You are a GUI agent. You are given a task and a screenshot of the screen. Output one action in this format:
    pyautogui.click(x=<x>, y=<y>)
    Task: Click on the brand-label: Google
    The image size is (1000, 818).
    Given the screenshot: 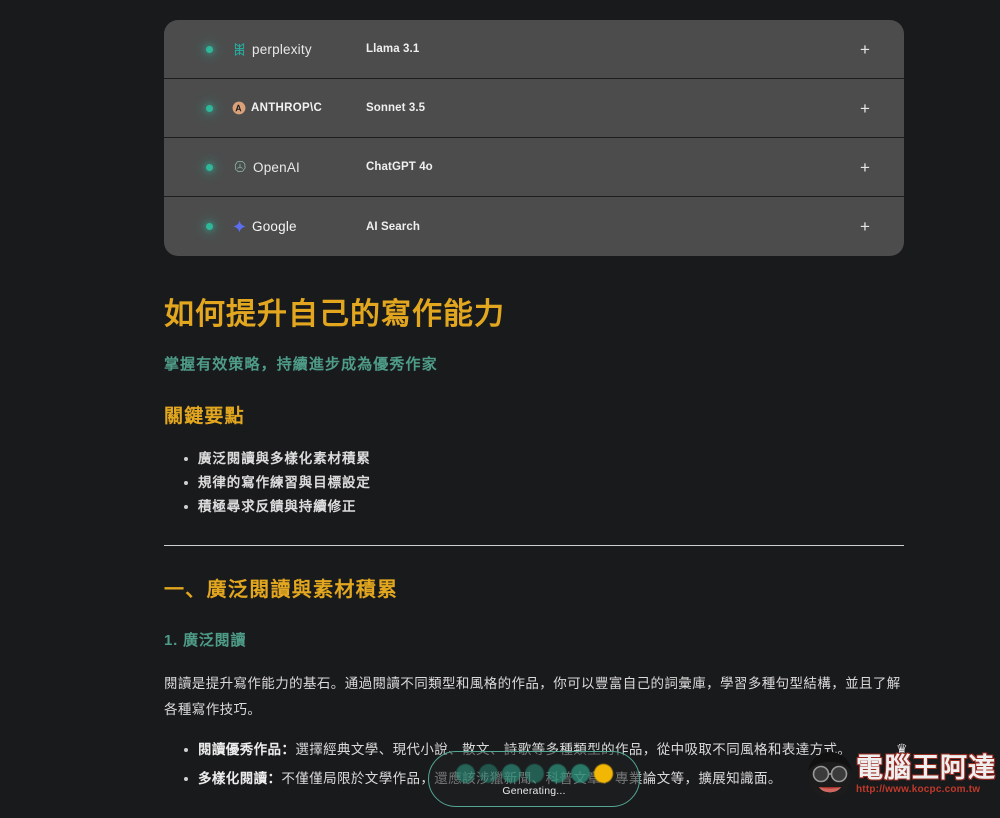 What is the action you would take?
    pyautogui.click(x=274, y=226)
    